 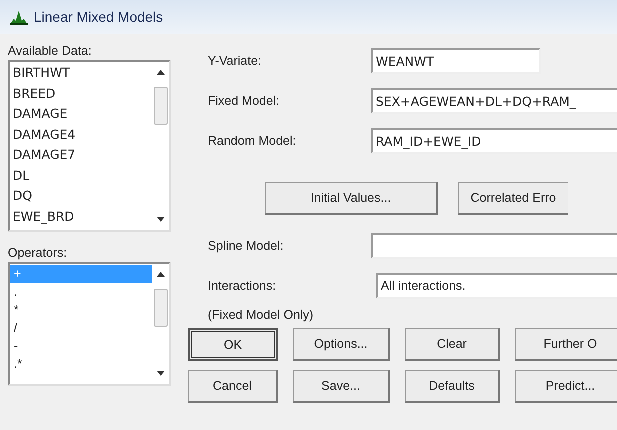 I want to click on list-item: /, so click(x=81, y=328).